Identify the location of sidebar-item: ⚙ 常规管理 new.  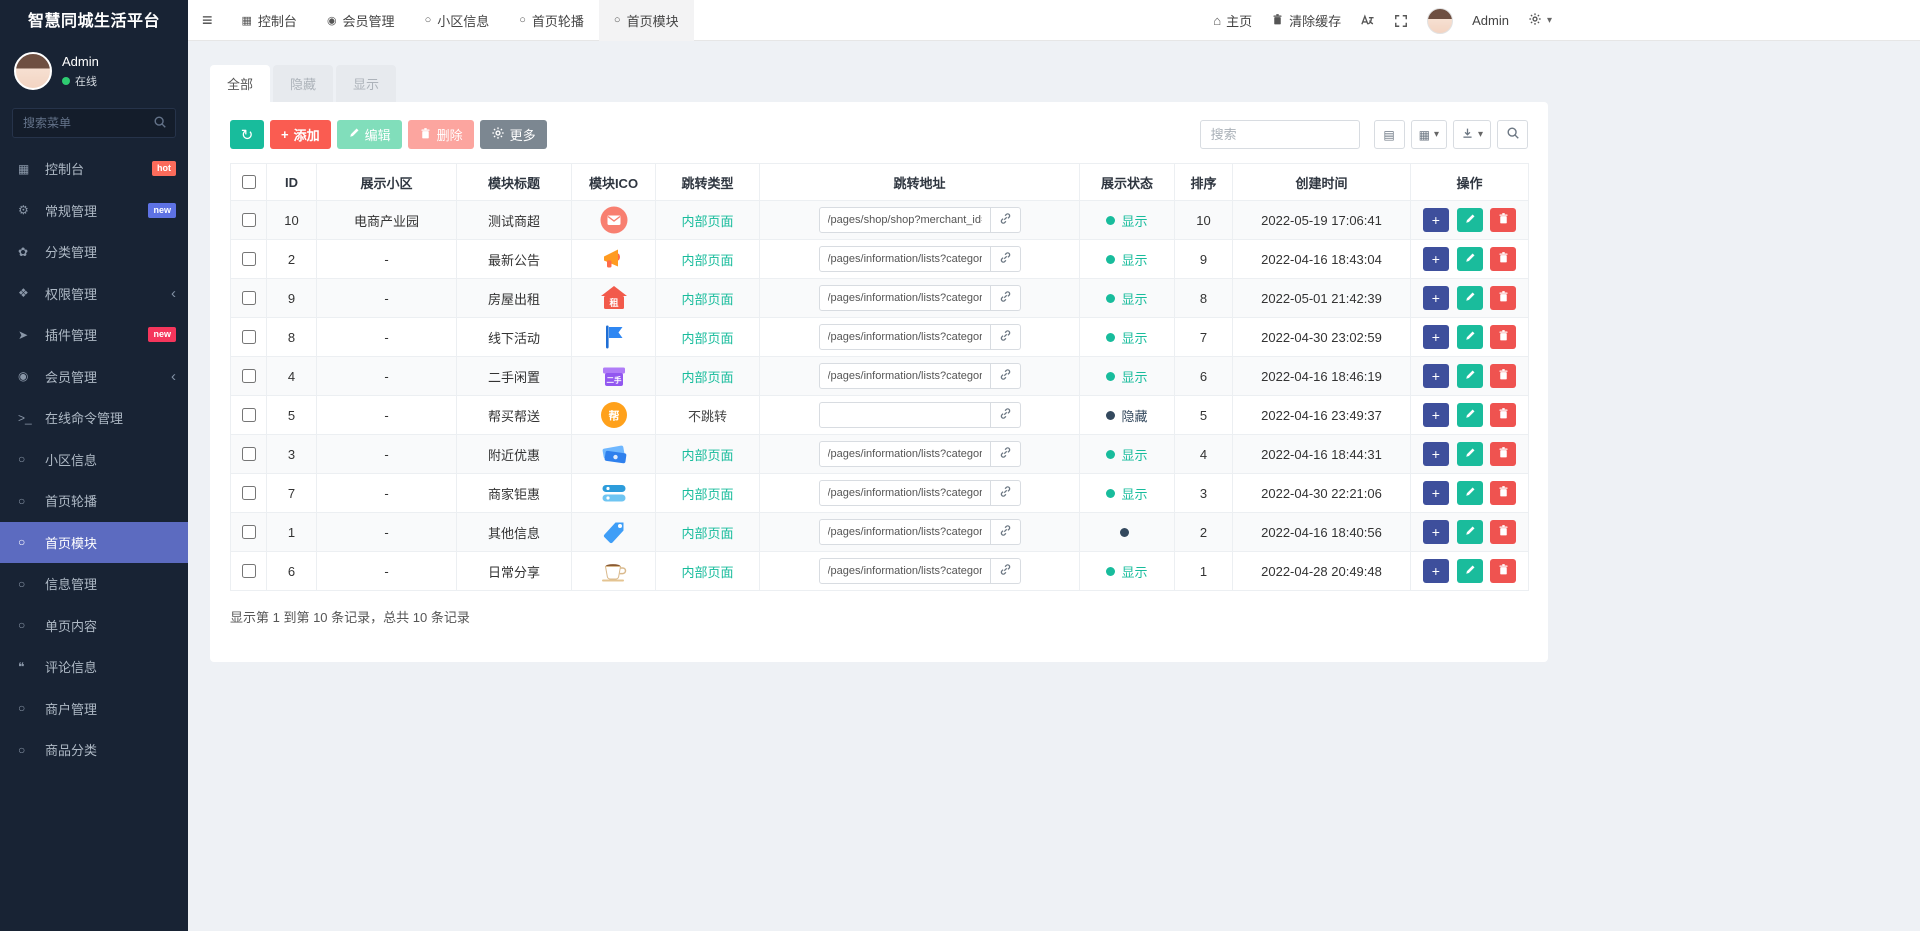
(94, 211).